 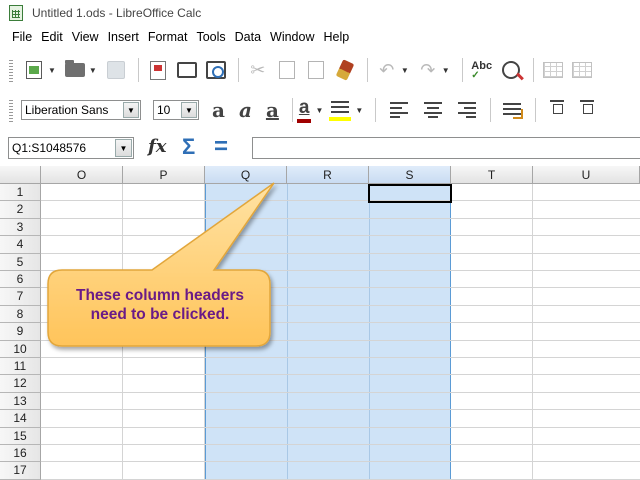 I want to click on print-preview-icon, so click(x=215, y=70).